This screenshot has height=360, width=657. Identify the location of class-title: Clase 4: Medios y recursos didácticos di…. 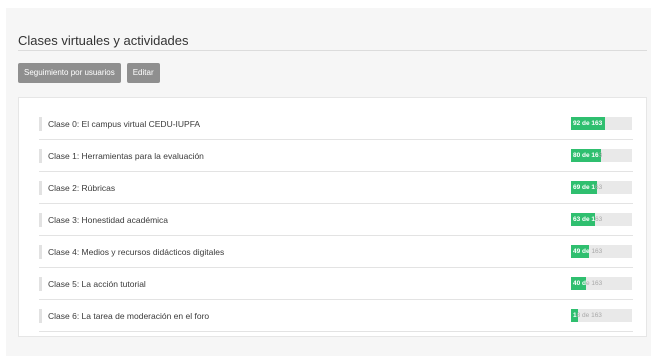
(136, 252).